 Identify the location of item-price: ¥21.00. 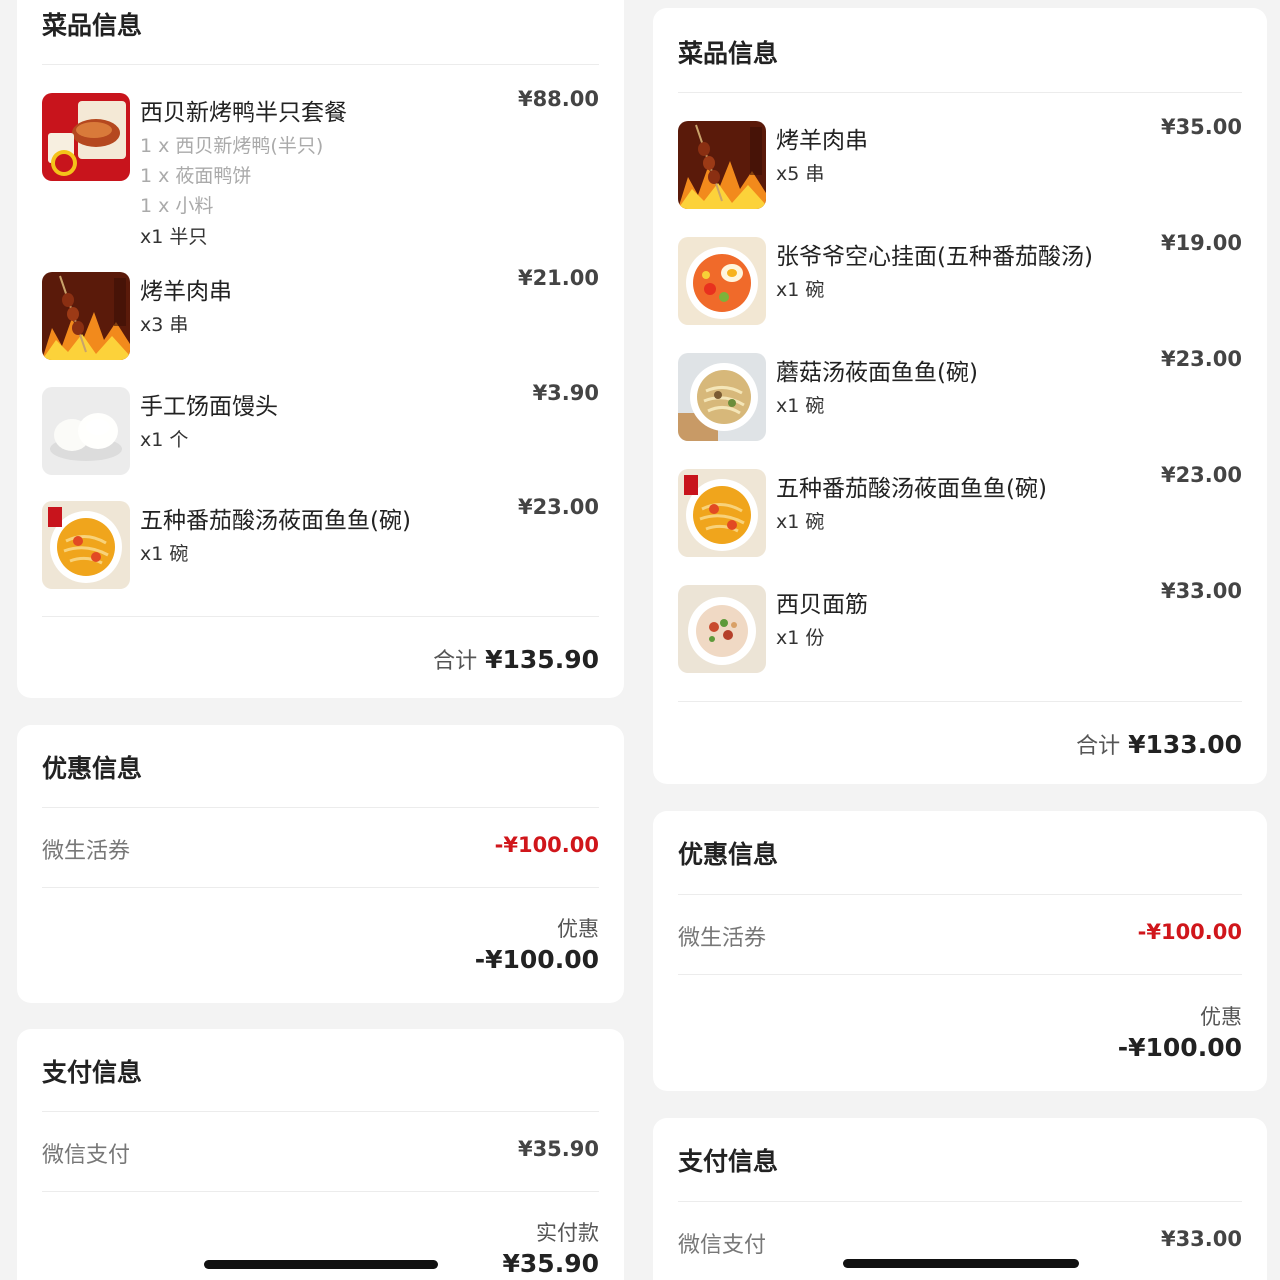
(558, 278).